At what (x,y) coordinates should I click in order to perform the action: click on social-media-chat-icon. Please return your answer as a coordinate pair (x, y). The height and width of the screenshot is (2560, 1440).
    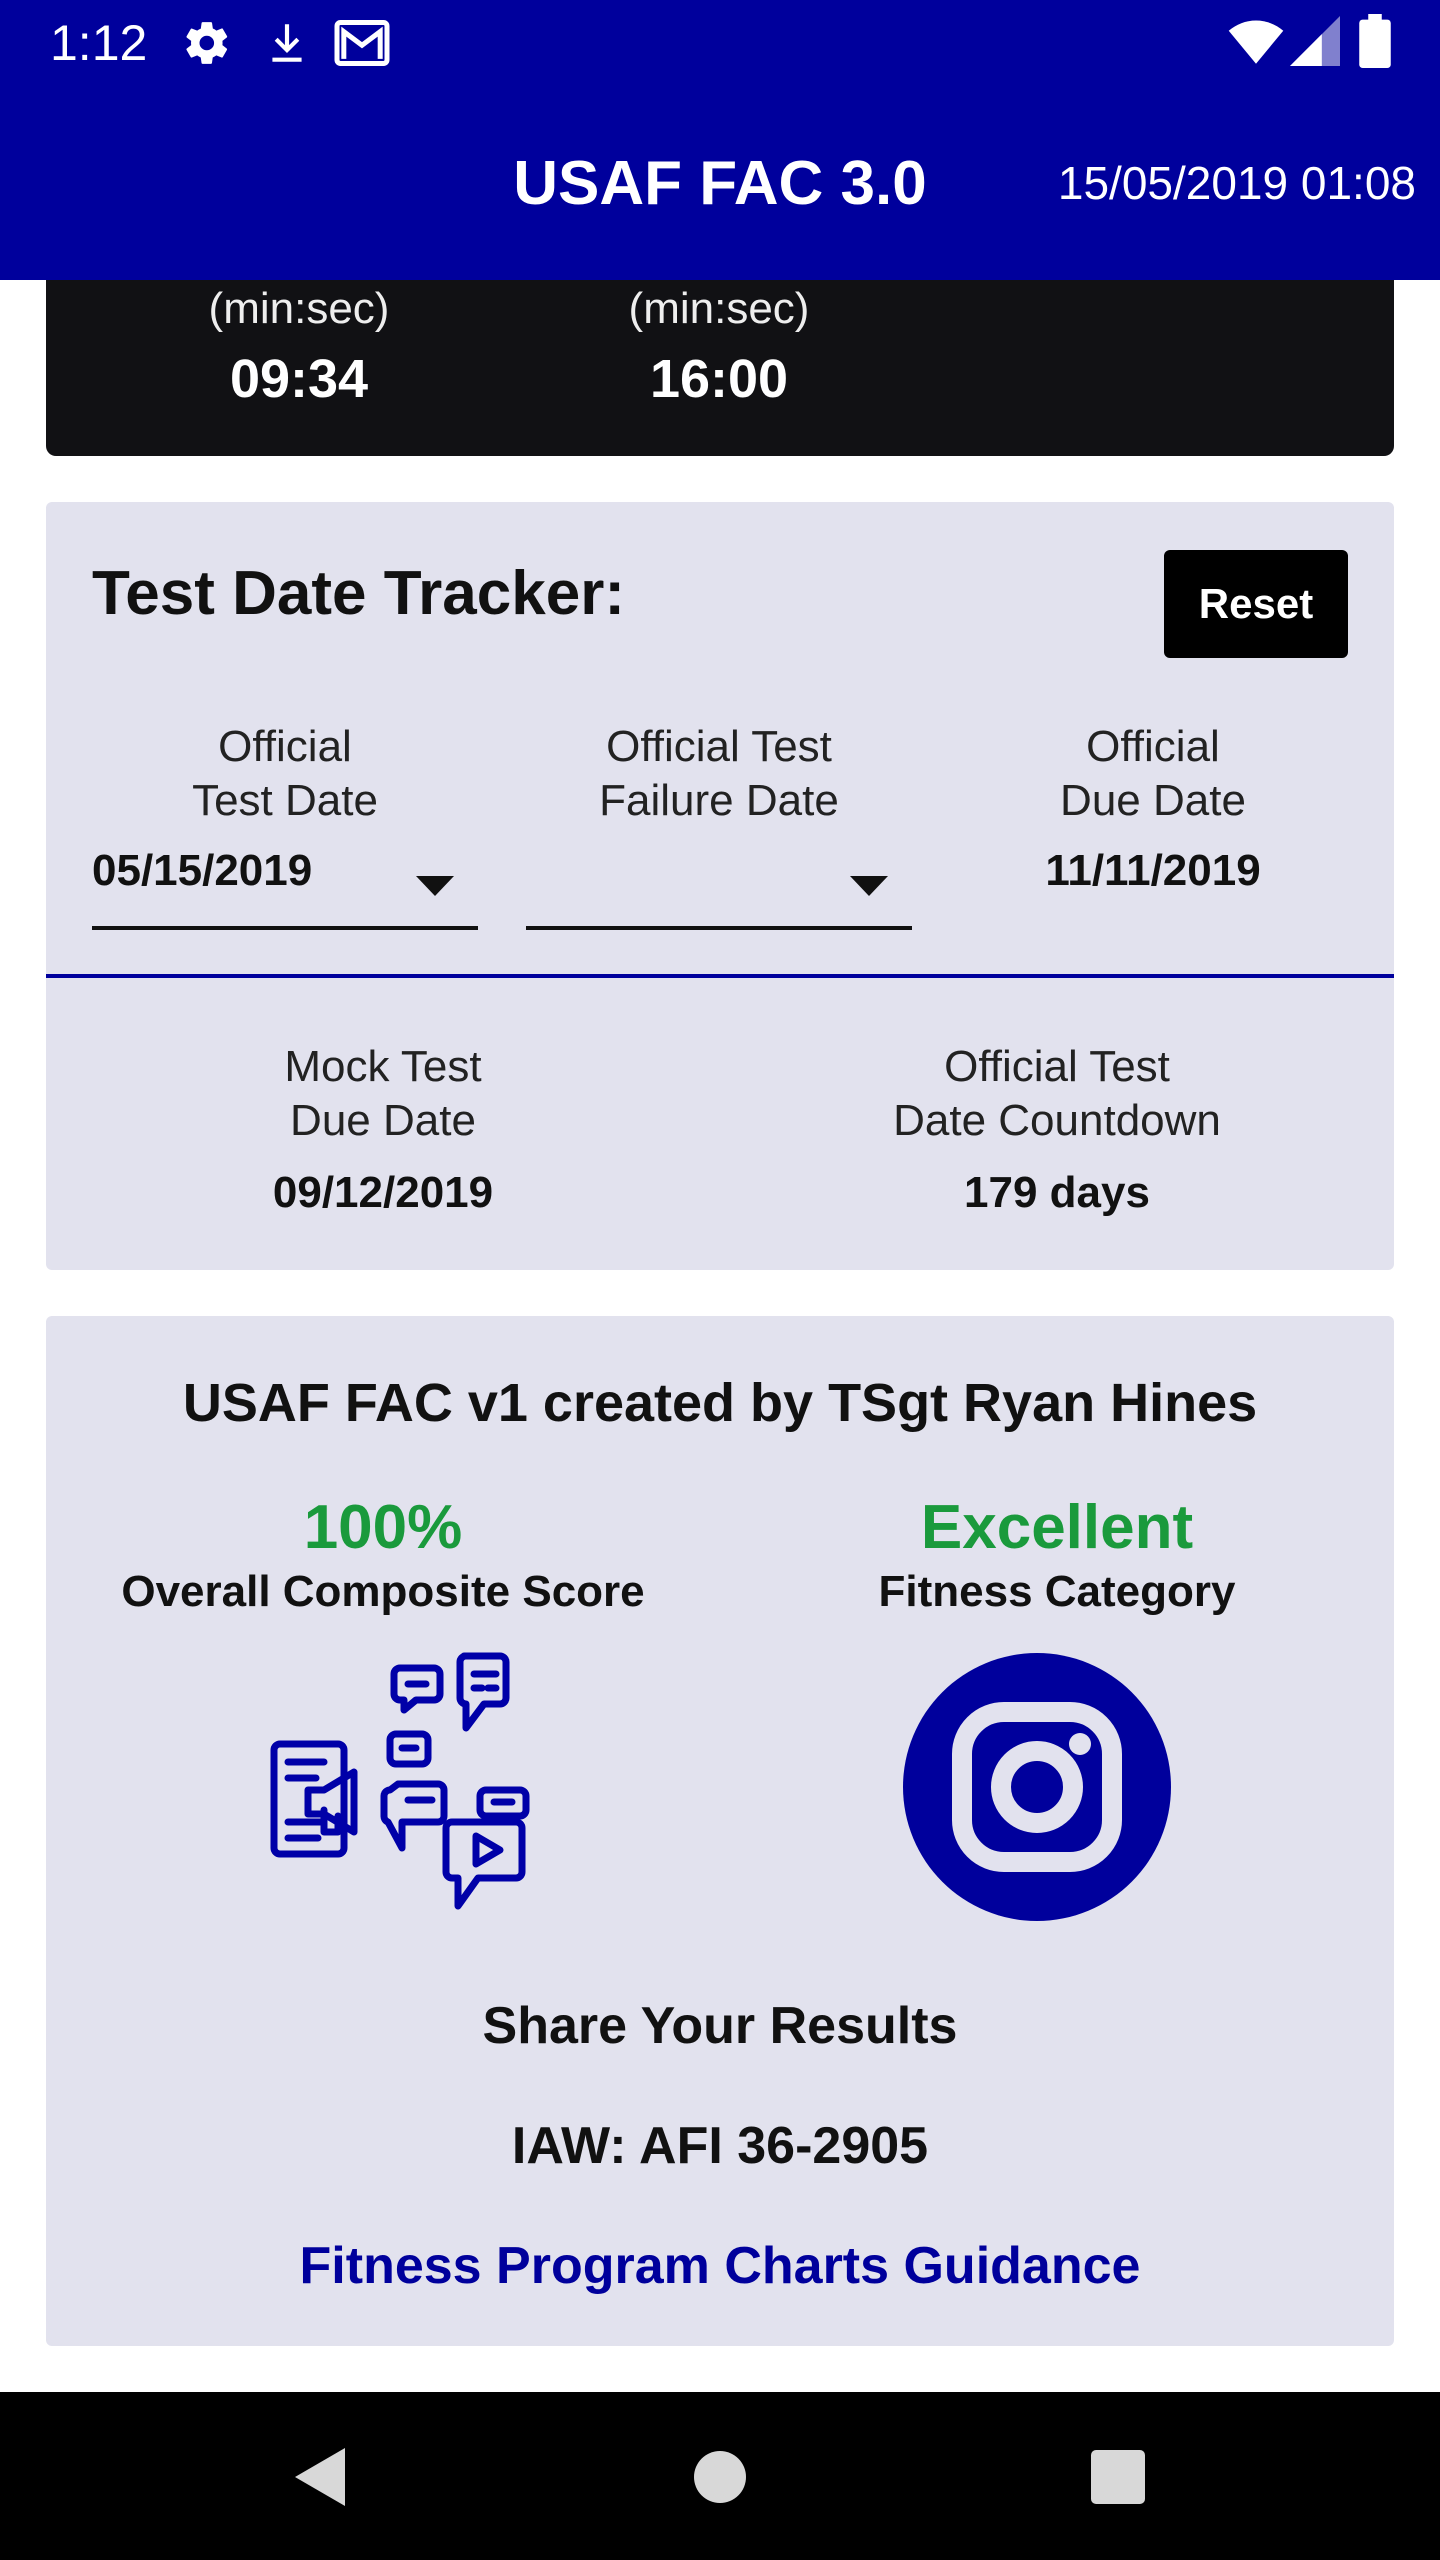
    Looking at the image, I should click on (400, 1781).